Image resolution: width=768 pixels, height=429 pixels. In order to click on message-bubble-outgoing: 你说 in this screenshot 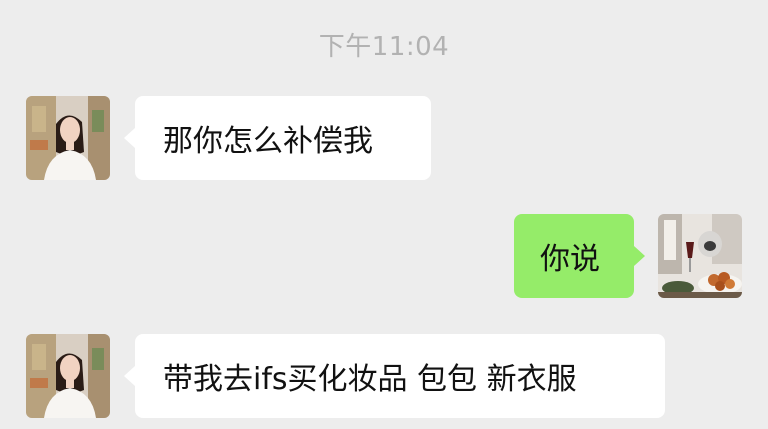, I will do `click(574, 256)`.